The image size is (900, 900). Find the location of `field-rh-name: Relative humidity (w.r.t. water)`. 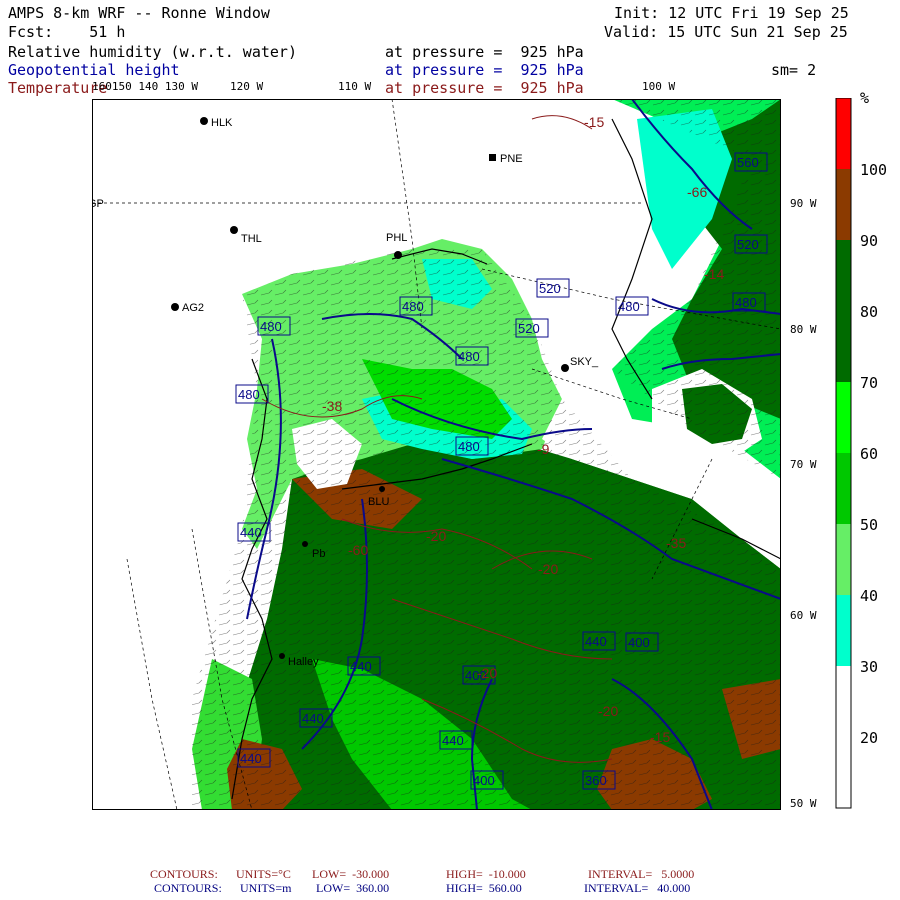

field-rh-name: Relative humidity (w.r.t. water) is located at coordinates (152, 52).